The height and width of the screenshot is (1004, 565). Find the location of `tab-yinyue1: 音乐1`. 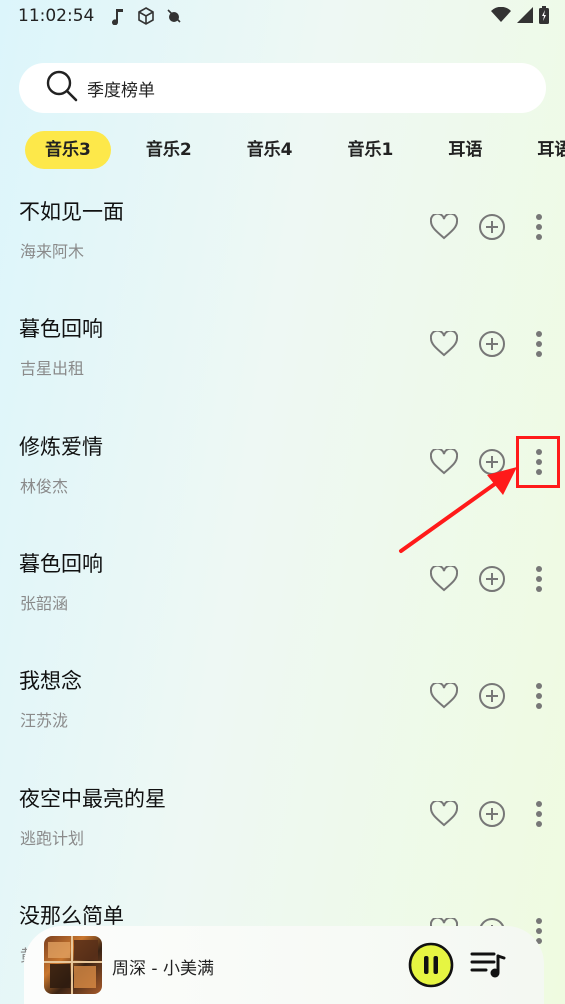

tab-yinyue1: 音乐1 is located at coordinates (371, 150).